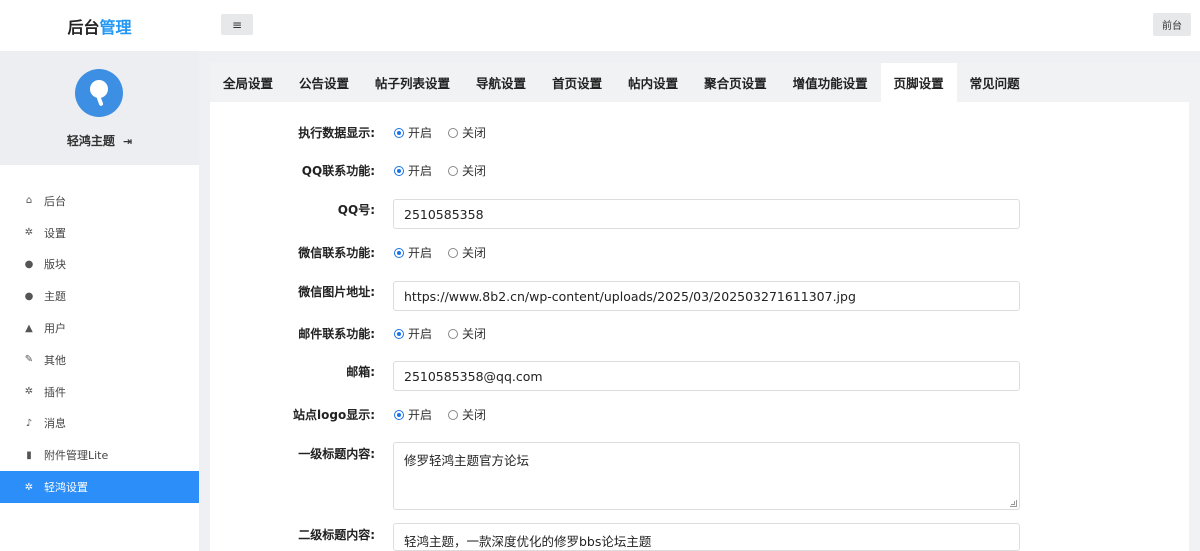 The image size is (1200, 551). What do you see at coordinates (706, 537) in the screenshot?
I see `secondary-title-textarea: 轻鸿主题，一款深度优化的修罗bbs论坛主题` at bounding box center [706, 537].